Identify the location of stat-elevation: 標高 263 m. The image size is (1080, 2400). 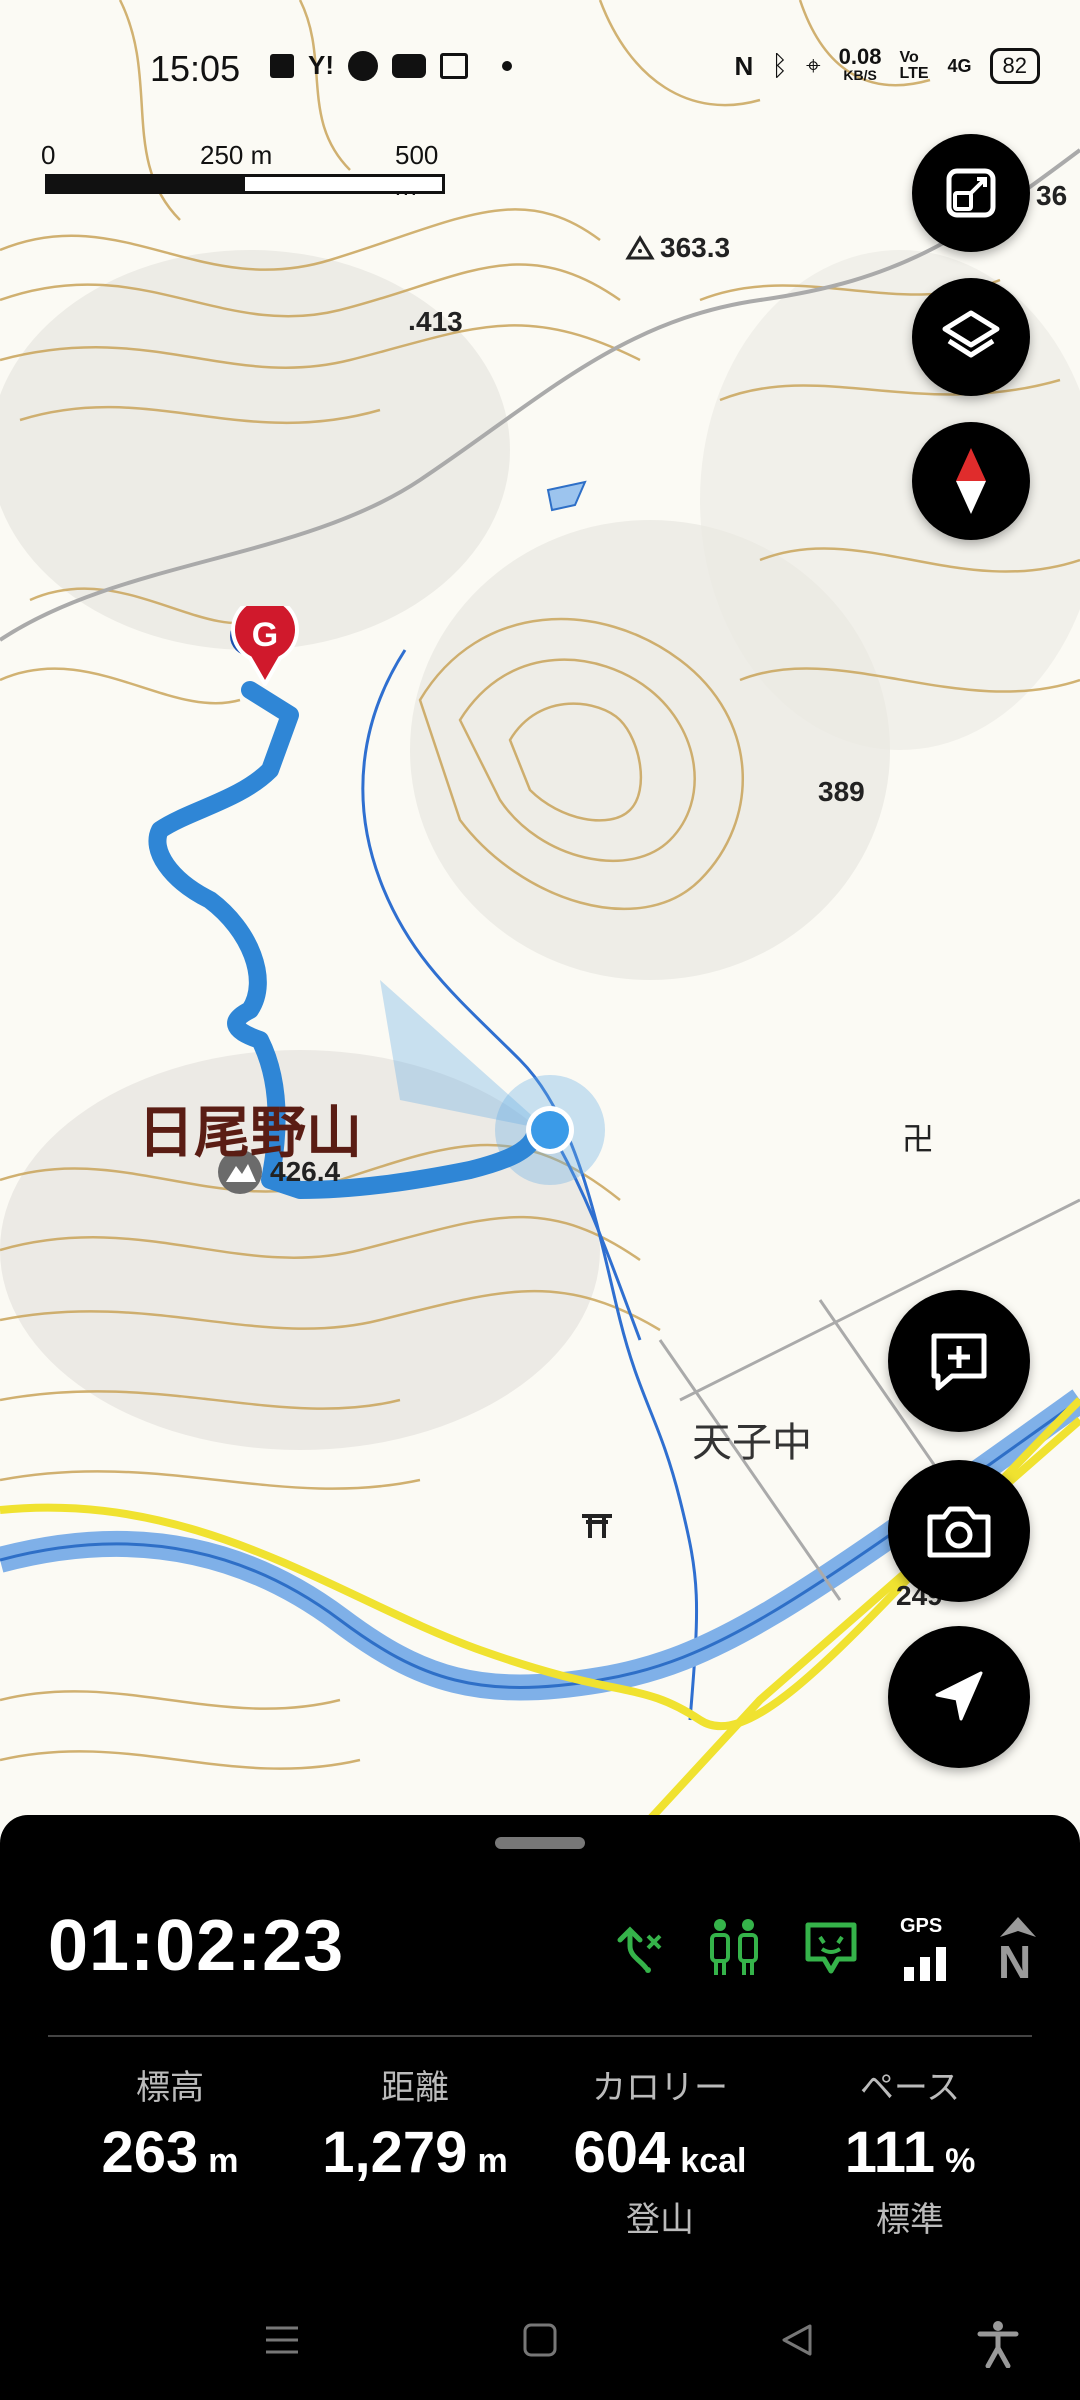
(170, 2123).